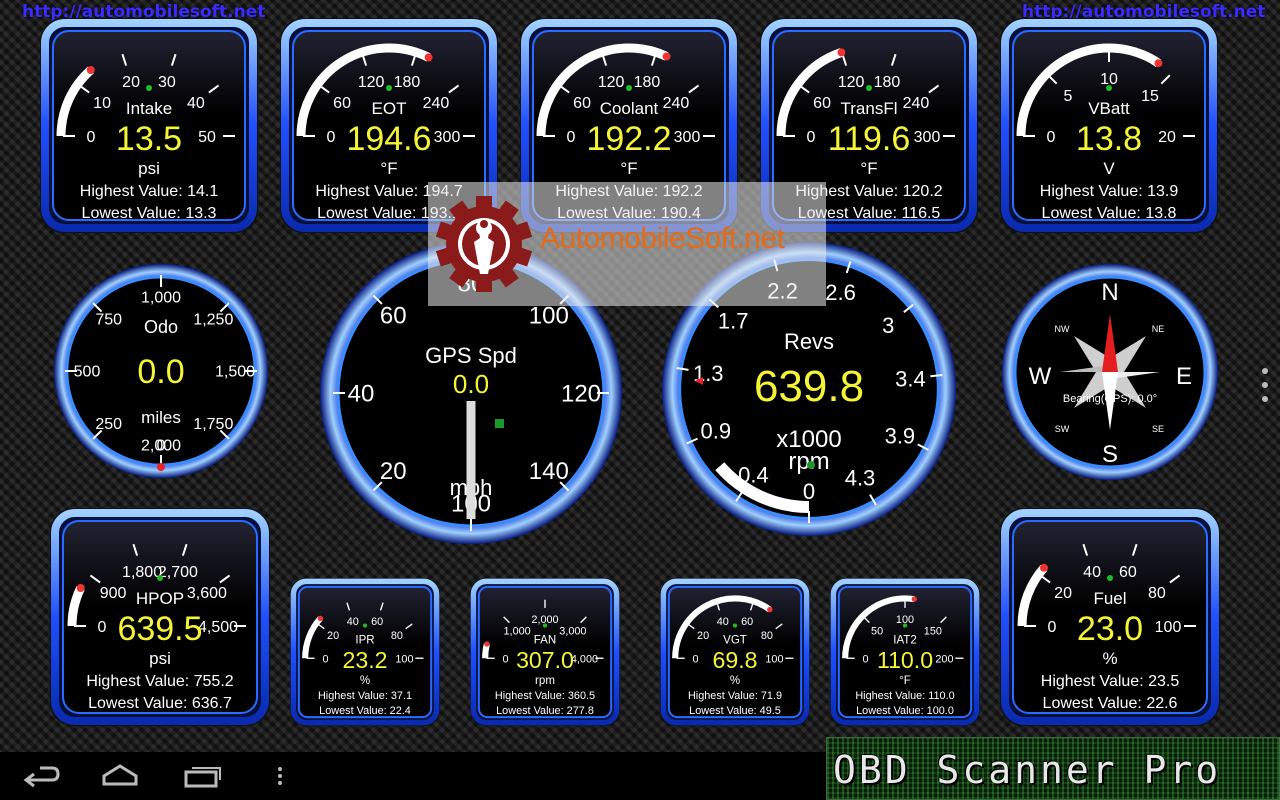  Describe the element at coordinates (1150, 96) in the screenshot. I see `tick-label: 15` at that location.